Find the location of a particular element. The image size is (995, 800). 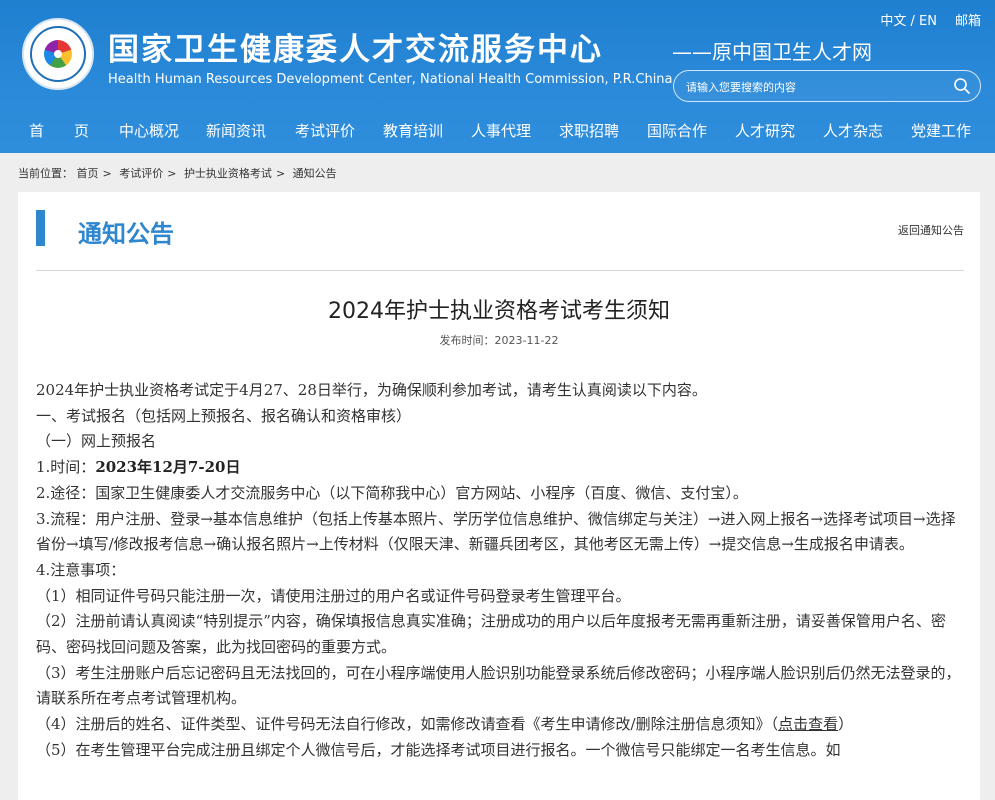

article-paragraph: （1）相同证件号码只能注册一次，请使用注册过的用户名或证件号码登录考生管理平台。 is located at coordinates (333, 595).